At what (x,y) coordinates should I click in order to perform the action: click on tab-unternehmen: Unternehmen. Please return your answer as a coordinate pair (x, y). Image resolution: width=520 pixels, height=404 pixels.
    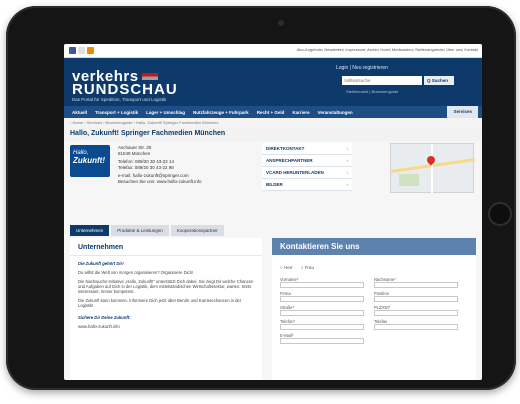
    Looking at the image, I should click on (90, 230).